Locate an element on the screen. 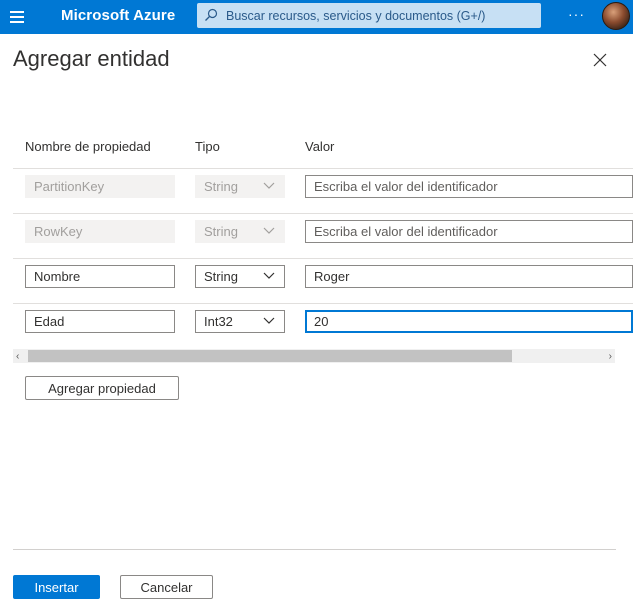  type-dropdown-edad: Int32 is located at coordinates (240, 321).